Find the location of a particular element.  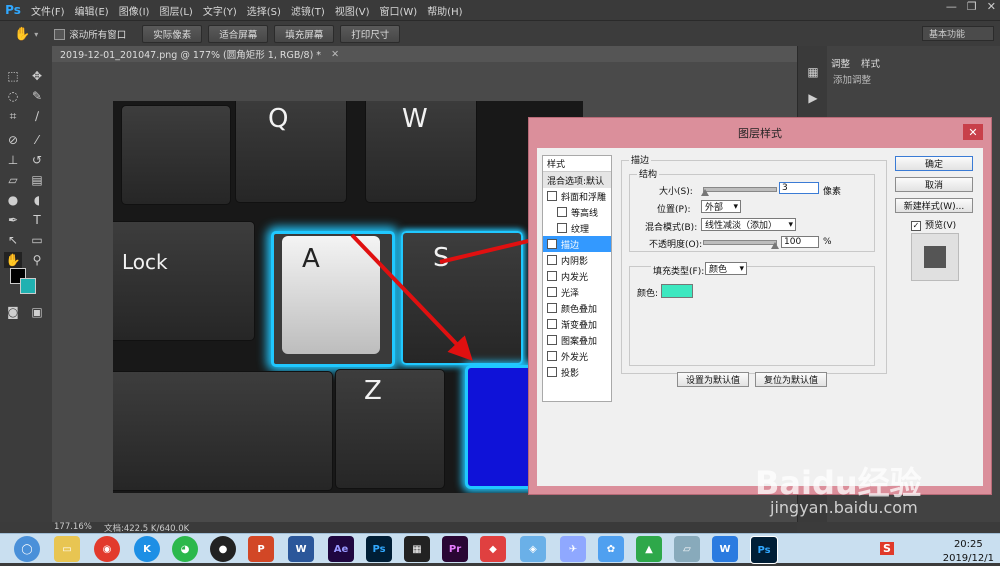

style-label-stroke: 描边 is located at coordinates (570, 245).